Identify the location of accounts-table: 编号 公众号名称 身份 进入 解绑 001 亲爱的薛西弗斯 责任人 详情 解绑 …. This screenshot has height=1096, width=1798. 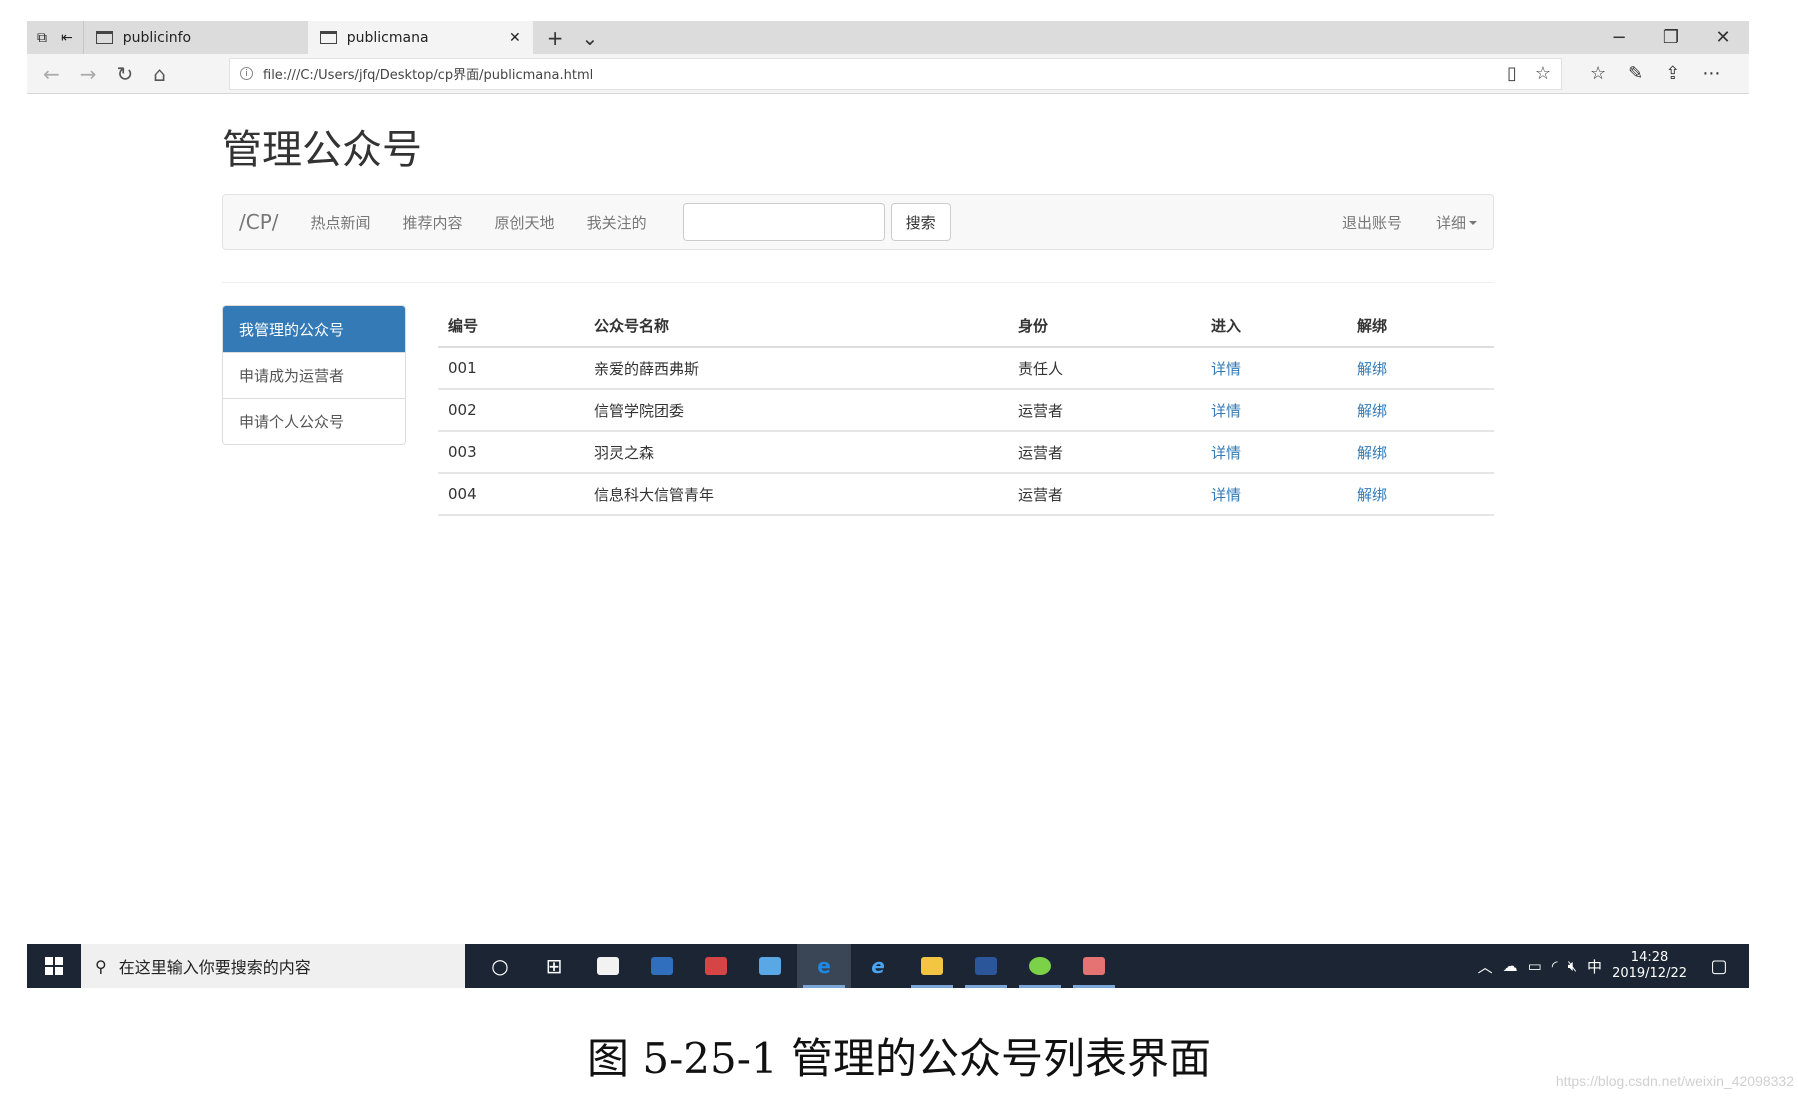
(966, 410).